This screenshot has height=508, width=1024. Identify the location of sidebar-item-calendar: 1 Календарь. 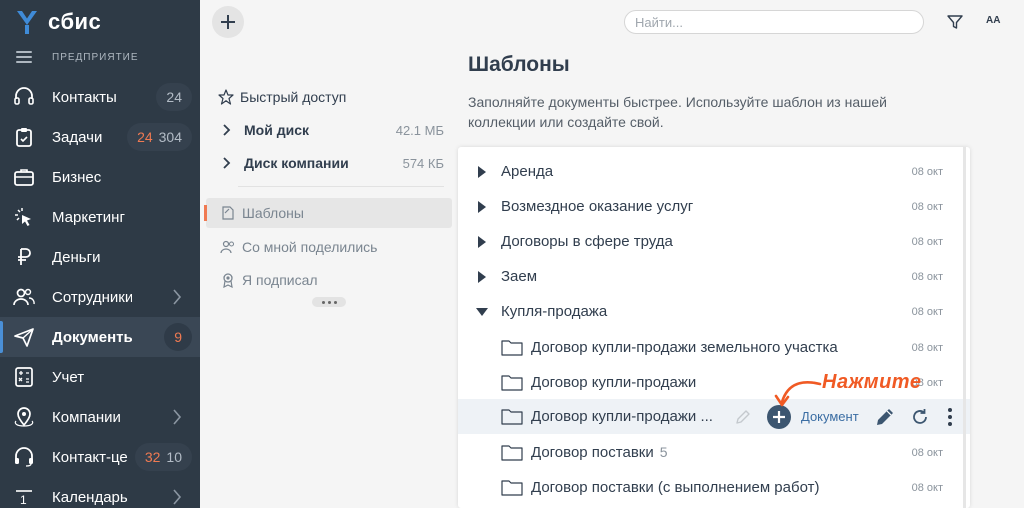
(100, 492).